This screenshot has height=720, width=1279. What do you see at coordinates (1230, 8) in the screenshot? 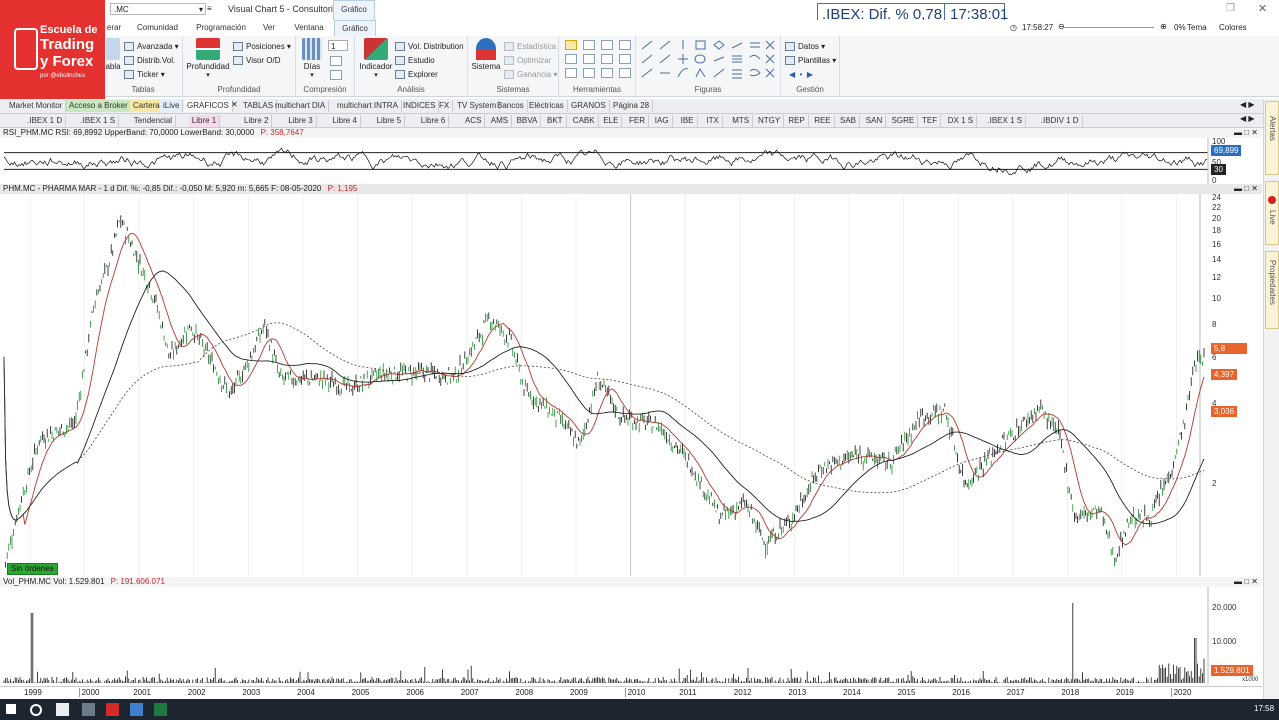
I see `restore-icon: ❐` at bounding box center [1230, 8].